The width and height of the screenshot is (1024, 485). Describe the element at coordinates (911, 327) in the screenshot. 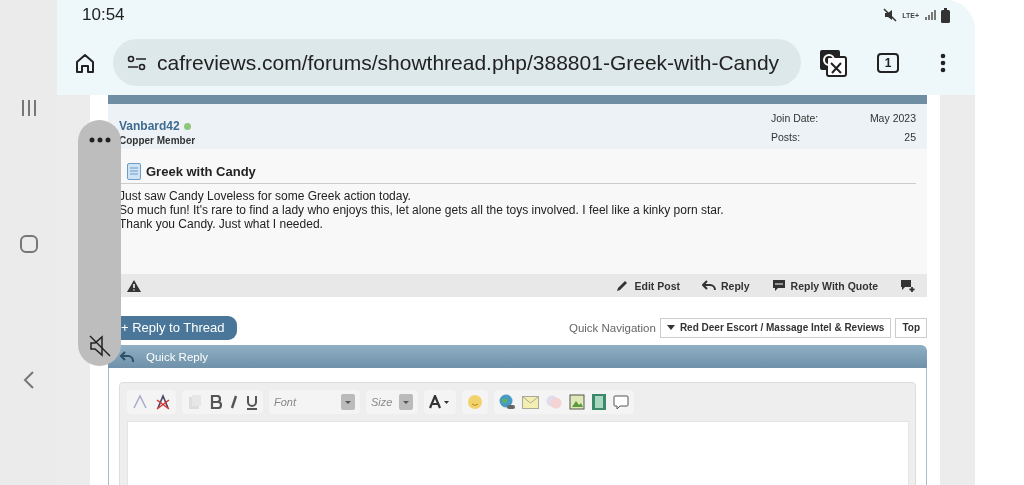

I see `top-button: Top` at that location.